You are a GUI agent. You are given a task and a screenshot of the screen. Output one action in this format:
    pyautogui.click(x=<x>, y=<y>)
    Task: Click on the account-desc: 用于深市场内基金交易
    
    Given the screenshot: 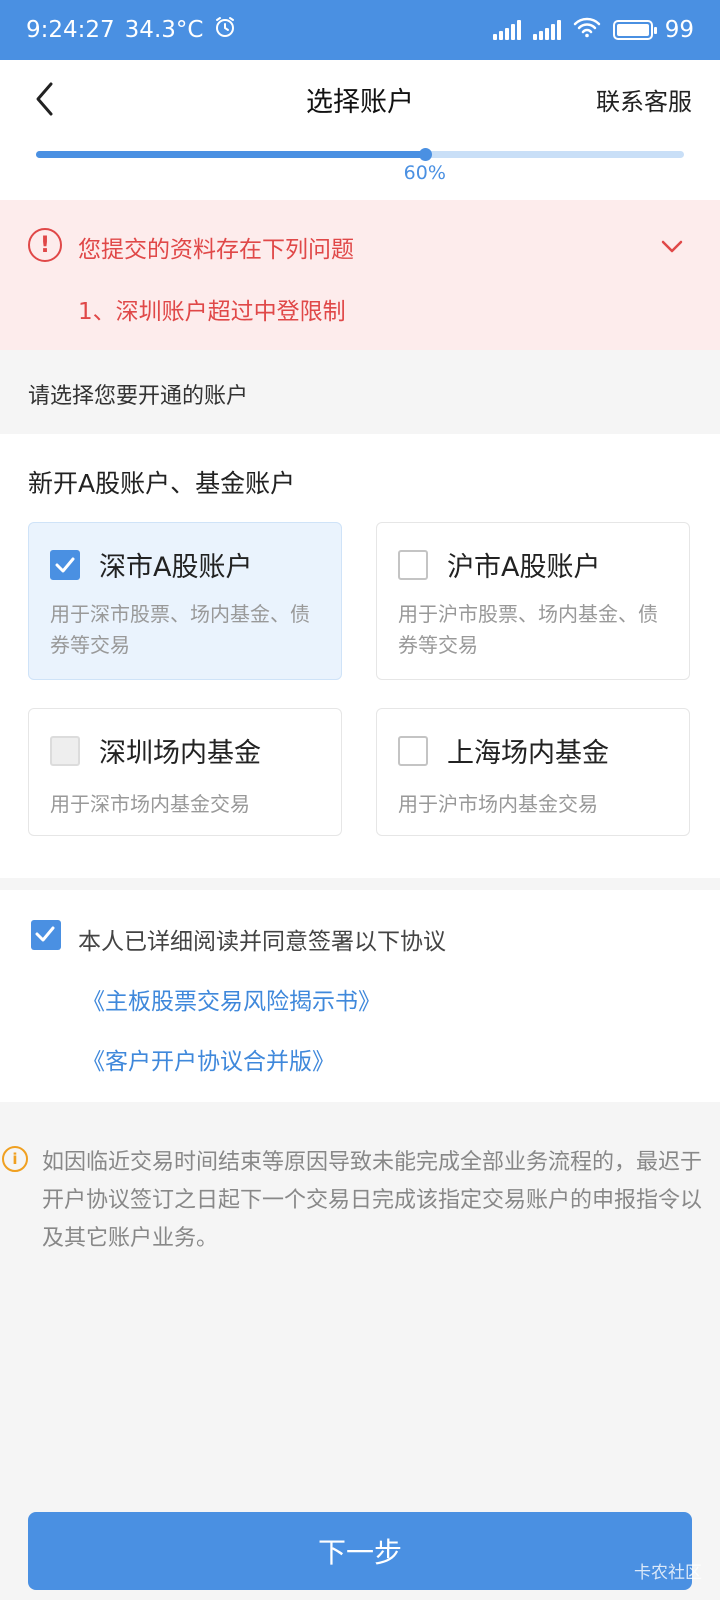 What is the action you would take?
    pyautogui.click(x=150, y=804)
    